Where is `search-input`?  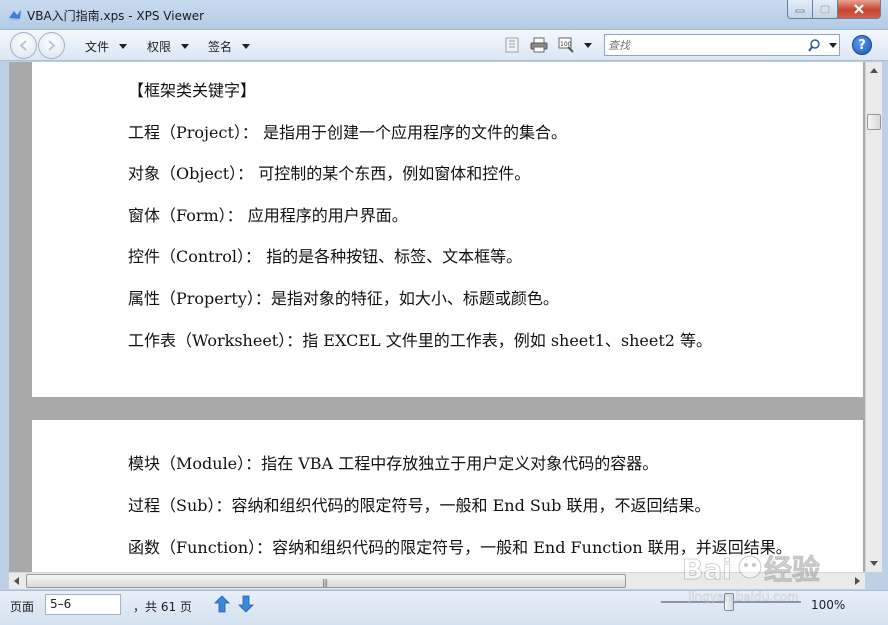
search-input is located at coordinates (703, 45).